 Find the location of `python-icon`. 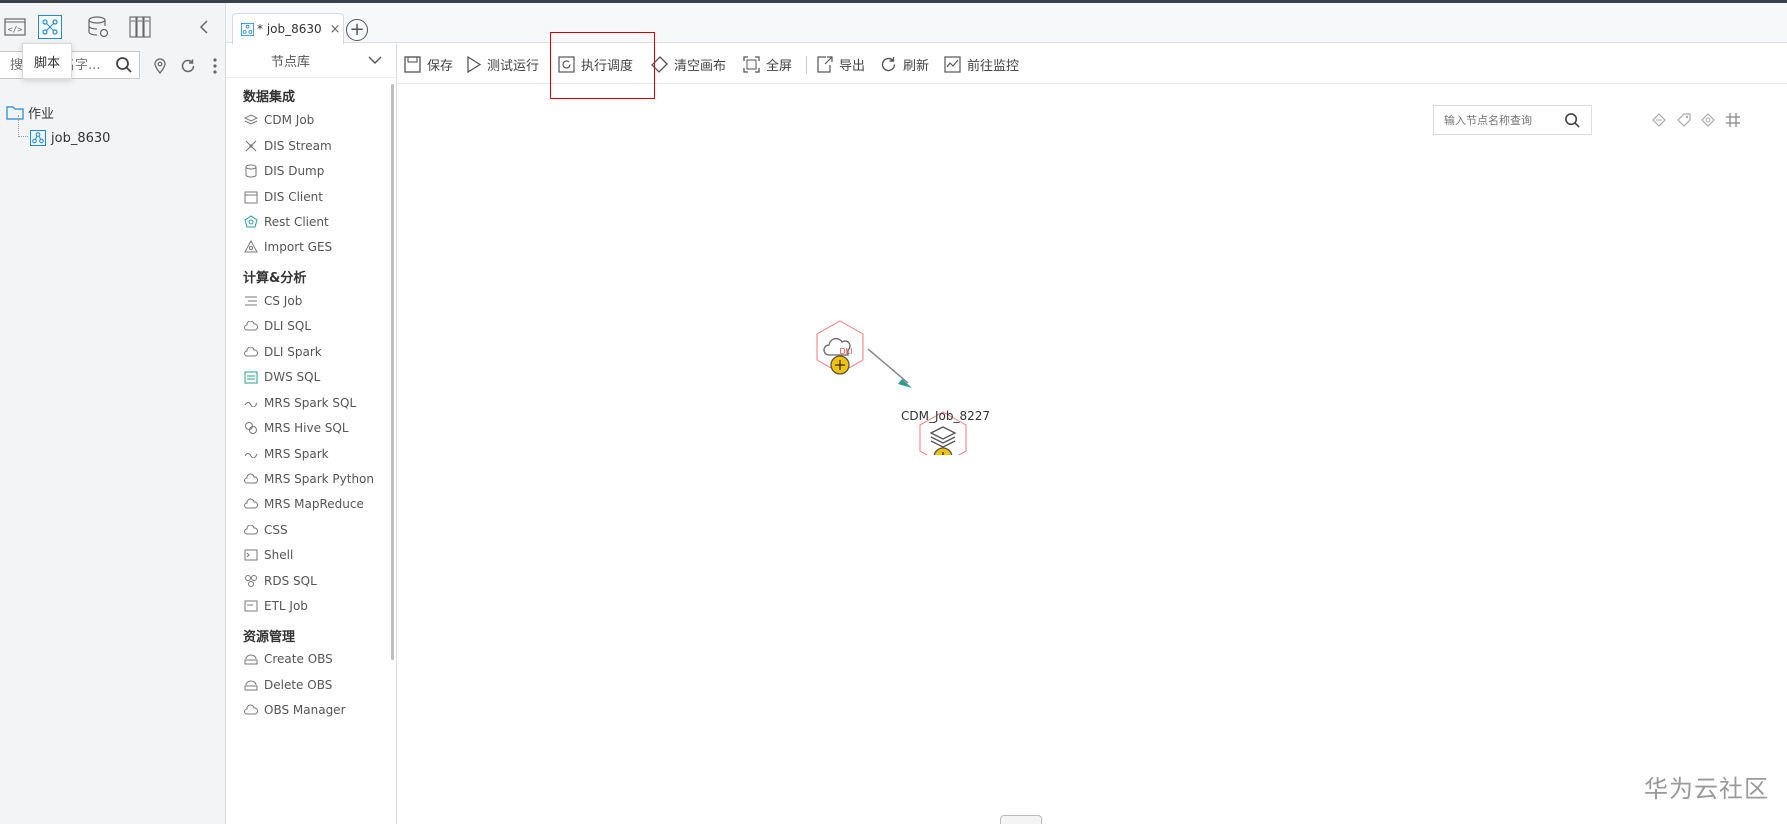

python-icon is located at coordinates (251, 479).